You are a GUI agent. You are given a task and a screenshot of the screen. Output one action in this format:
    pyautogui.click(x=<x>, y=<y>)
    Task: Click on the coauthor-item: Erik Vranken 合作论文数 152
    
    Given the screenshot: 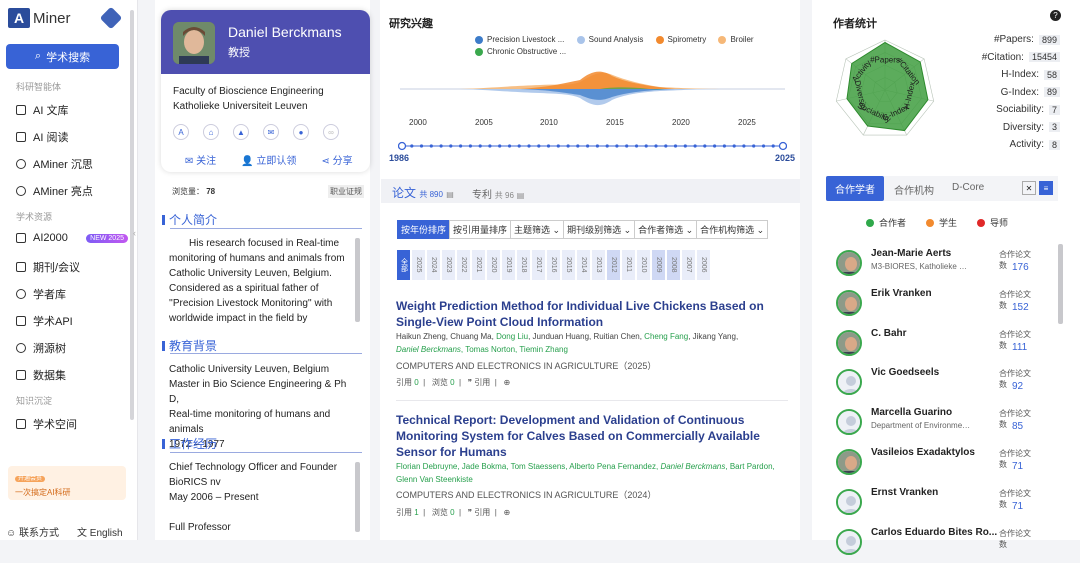 What is the action you would take?
    pyautogui.click(x=936, y=306)
    